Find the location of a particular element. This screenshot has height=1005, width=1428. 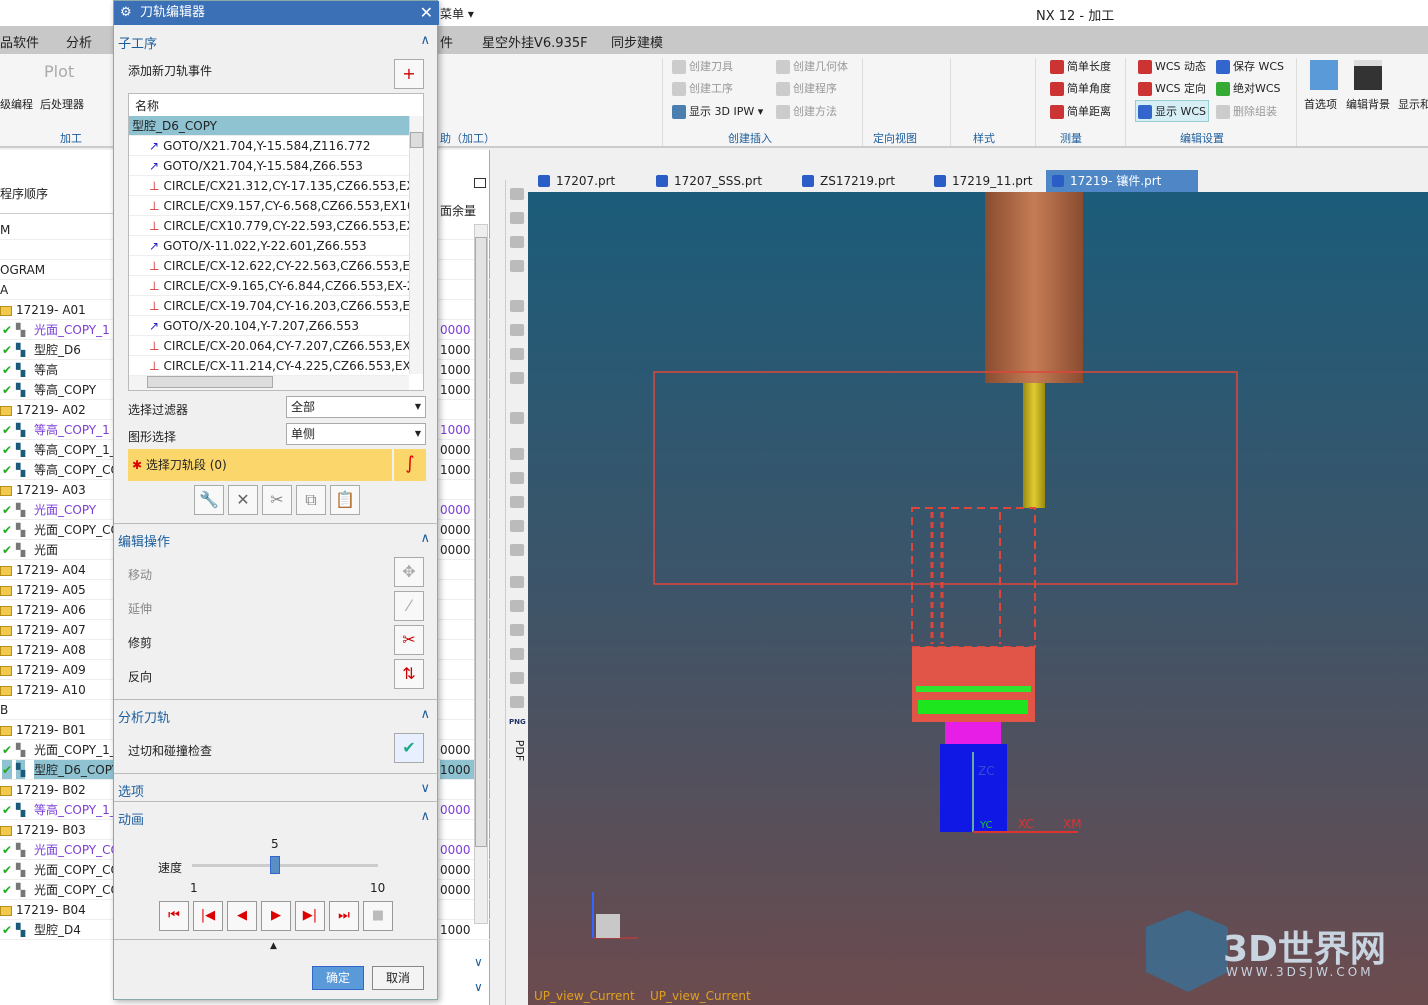

speed-slider-thumb is located at coordinates (275, 865).